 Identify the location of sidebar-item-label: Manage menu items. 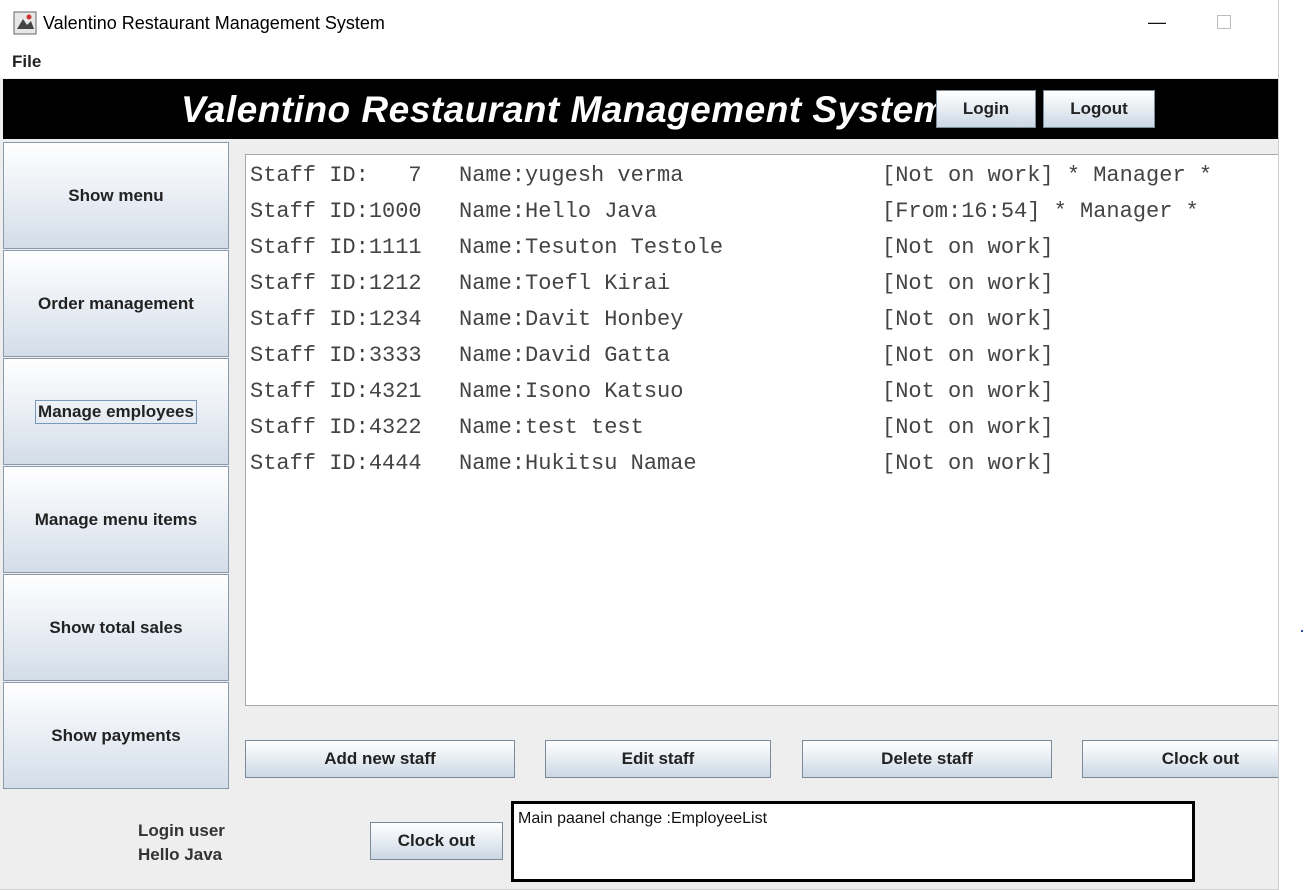
(116, 519).